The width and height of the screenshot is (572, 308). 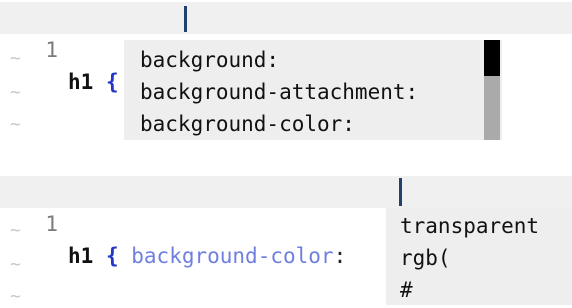 What do you see at coordinates (340, 256) in the screenshot?
I see `property-colon: :` at bounding box center [340, 256].